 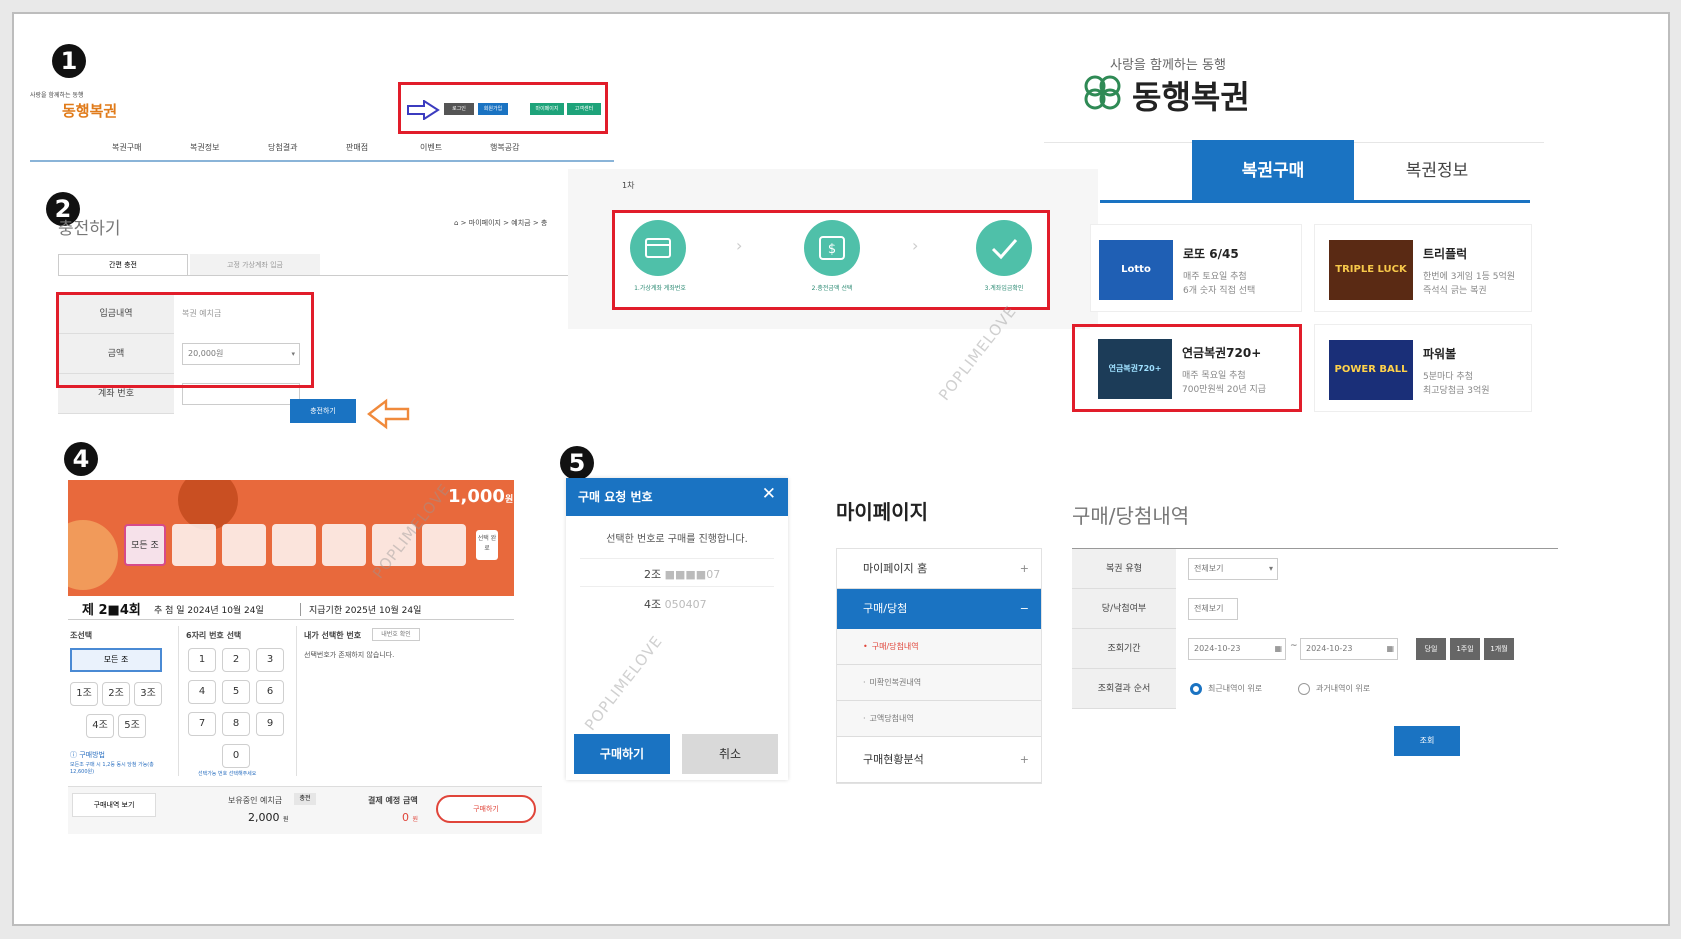 What do you see at coordinates (1196, 268) in the screenshot?
I see `product-card-lotto: Lotto 로또 6/45 매주 토요일 추첨 6개 숫자 직접 선택` at bounding box center [1196, 268].